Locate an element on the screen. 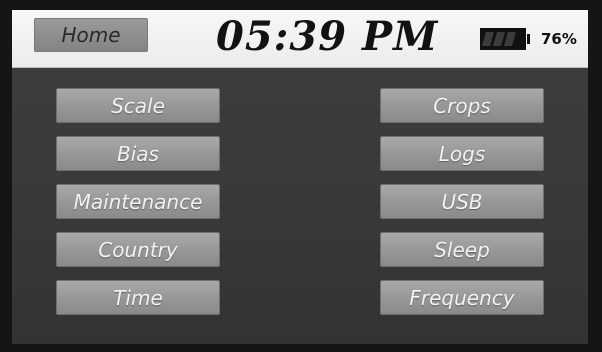 Image resolution: width=602 pixels, height=352 pixels. battery-body is located at coordinates (503, 39).